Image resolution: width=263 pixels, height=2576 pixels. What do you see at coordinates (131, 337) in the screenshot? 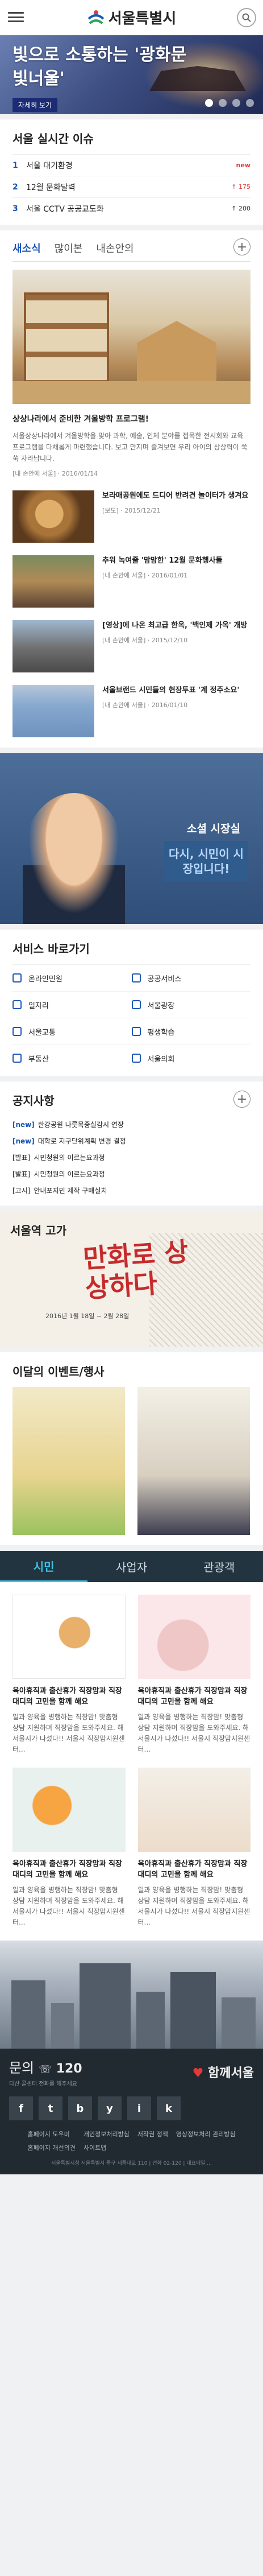
I see `news-main-image` at bounding box center [131, 337].